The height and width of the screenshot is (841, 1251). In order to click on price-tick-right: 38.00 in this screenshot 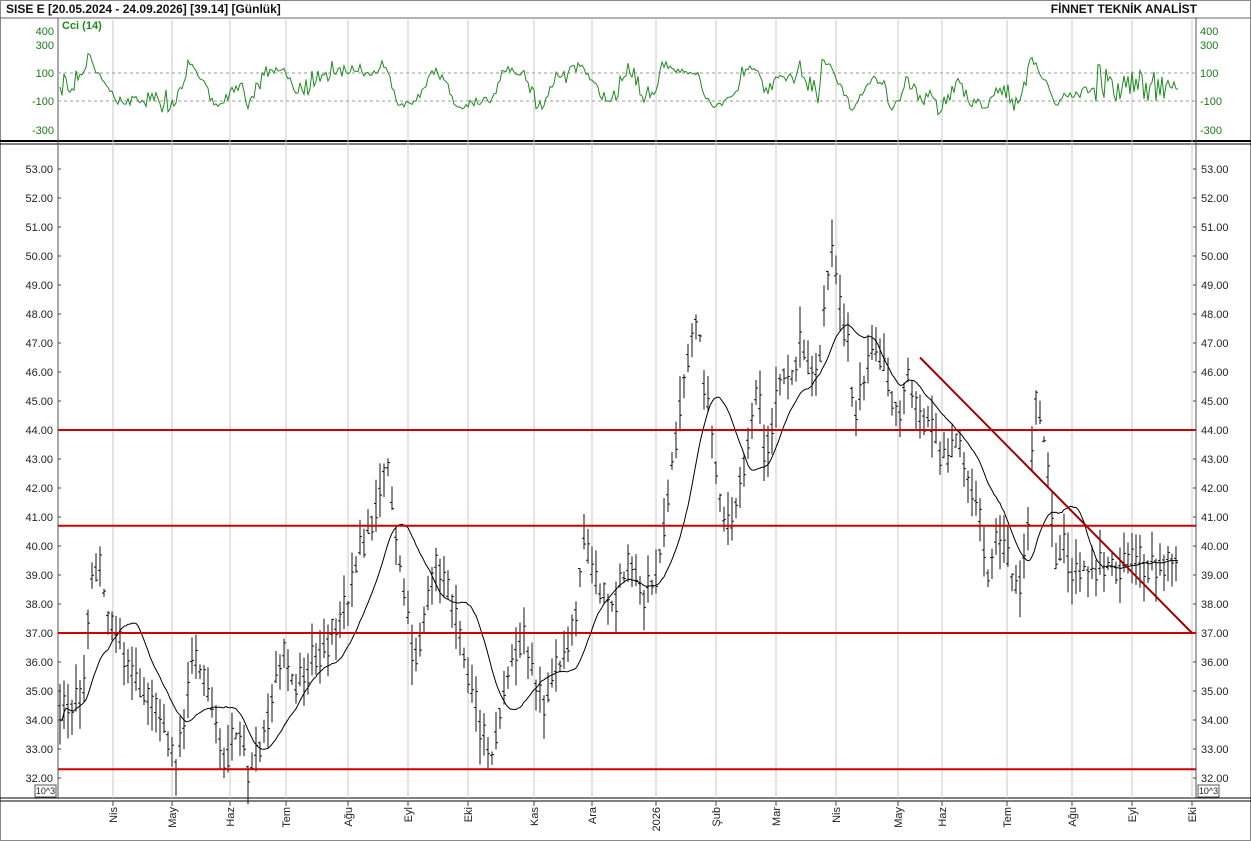, I will do `click(1215, 605)`.